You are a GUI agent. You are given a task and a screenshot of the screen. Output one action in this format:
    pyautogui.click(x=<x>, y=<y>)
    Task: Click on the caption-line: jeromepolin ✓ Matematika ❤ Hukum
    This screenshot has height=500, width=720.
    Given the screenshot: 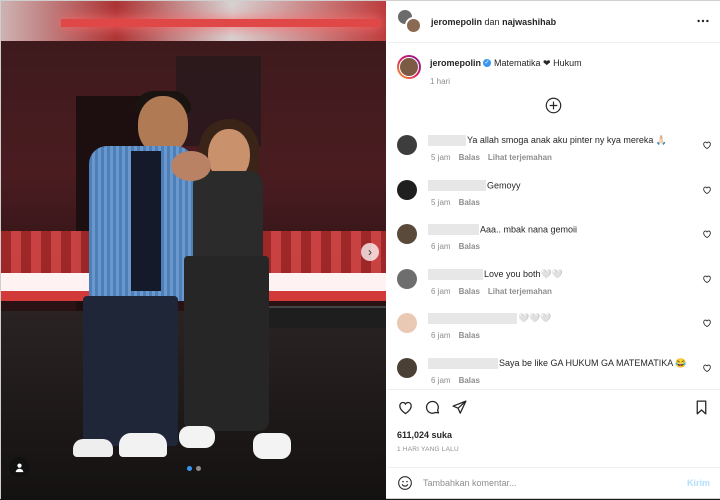 What is the action you would take?
    pyautogui.click(x=506, y=63)
    